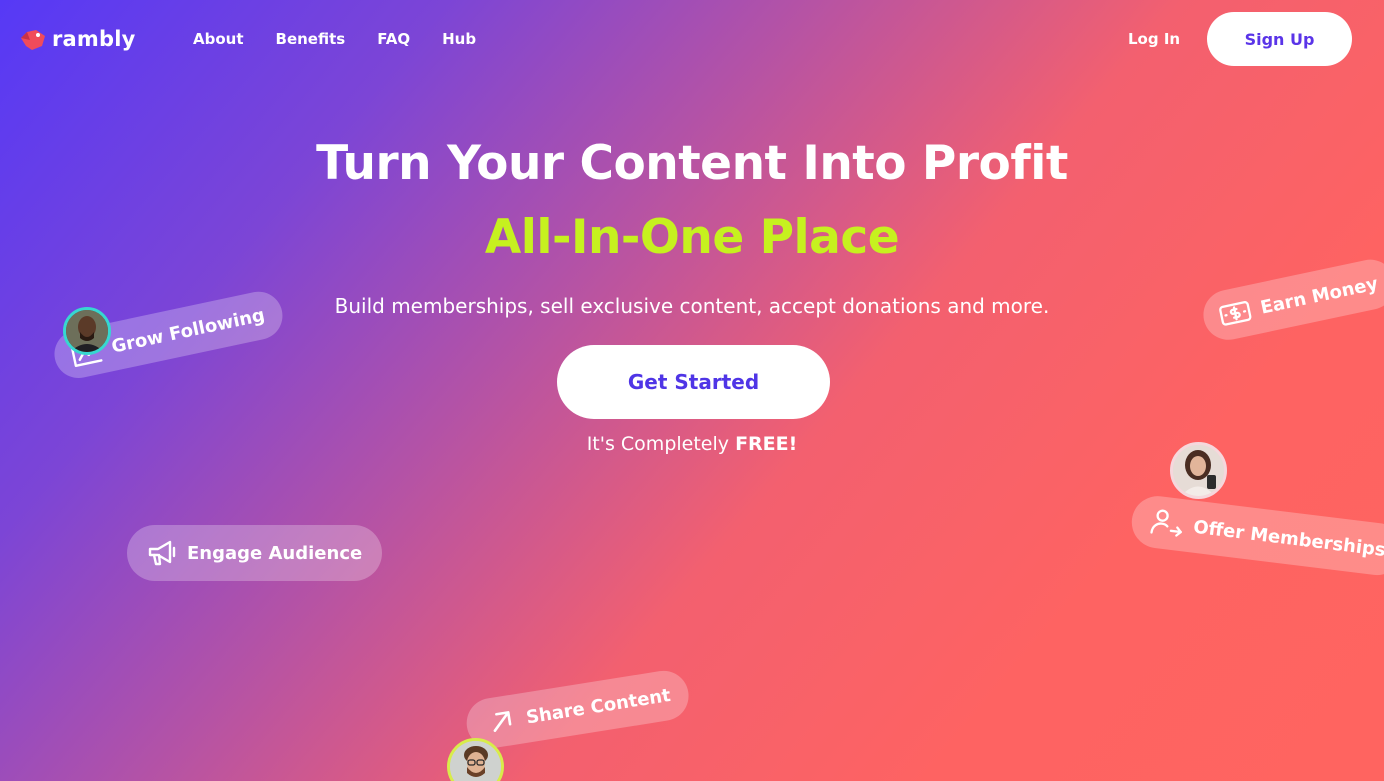 This screenshot has width=1384, height=781. I want to click on free-note-emphasis: FREE!, so click(766, 444).